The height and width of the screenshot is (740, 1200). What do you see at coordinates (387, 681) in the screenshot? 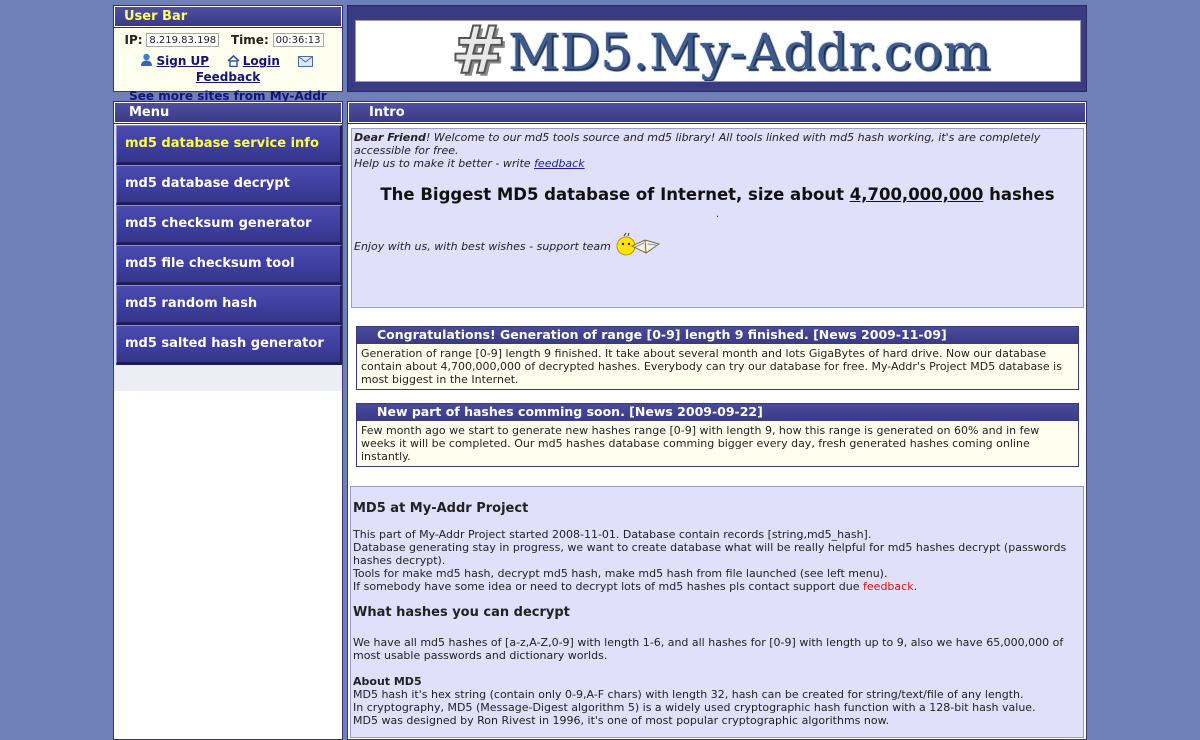
I see `about-md5-title: About MD5` at bounding box center [387, 681].